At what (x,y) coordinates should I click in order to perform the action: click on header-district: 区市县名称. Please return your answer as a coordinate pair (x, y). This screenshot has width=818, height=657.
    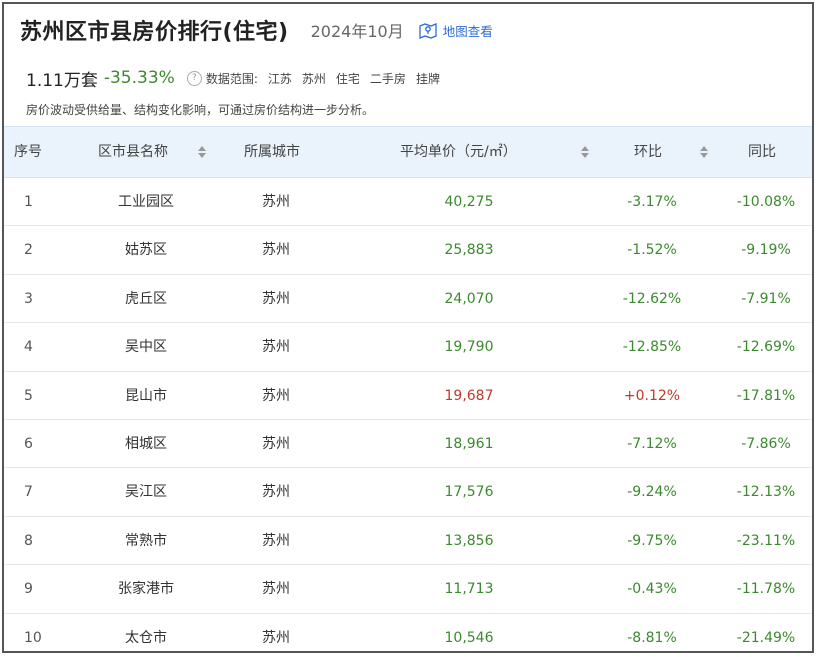
    Looking at the image, I should click on (152, 152).